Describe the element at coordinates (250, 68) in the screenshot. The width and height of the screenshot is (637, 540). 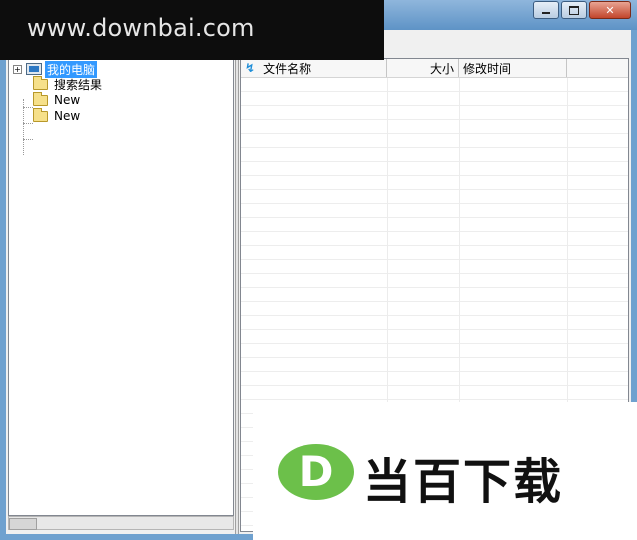
I see `sort-icon: ↯` at that location.